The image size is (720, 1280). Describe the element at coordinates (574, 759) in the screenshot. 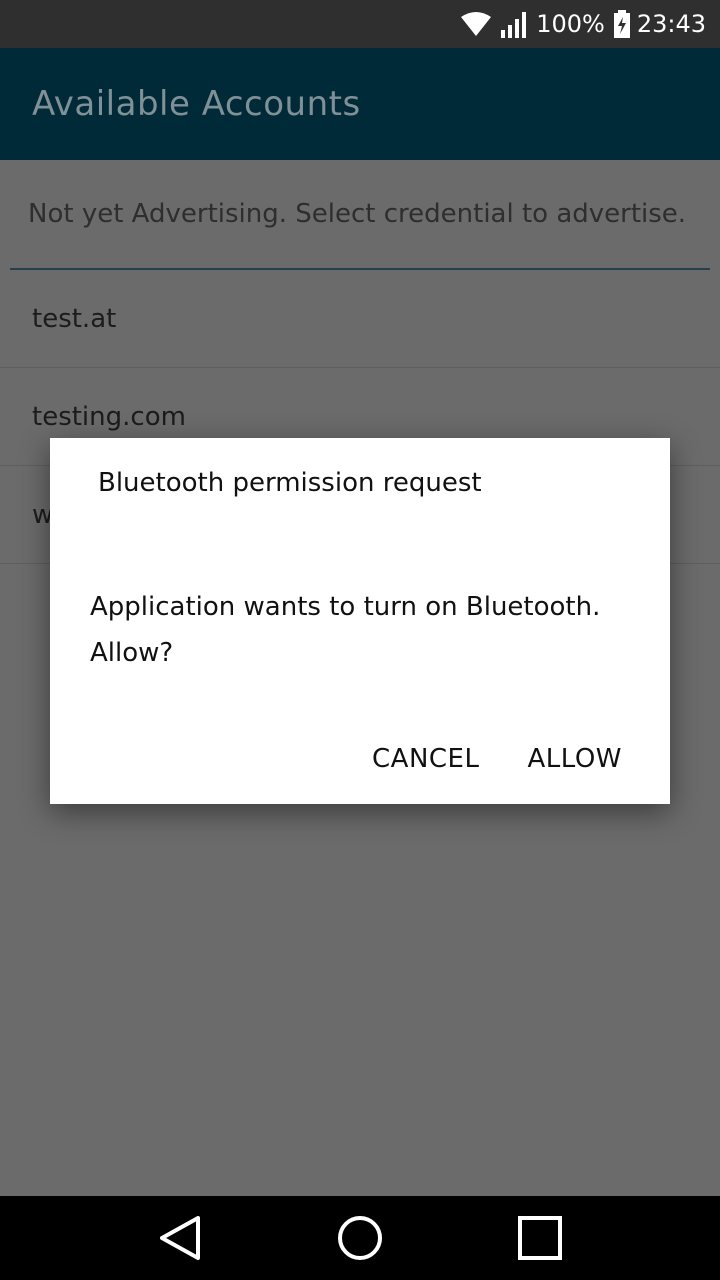

I see `allow-button: ALLOW` at that location.